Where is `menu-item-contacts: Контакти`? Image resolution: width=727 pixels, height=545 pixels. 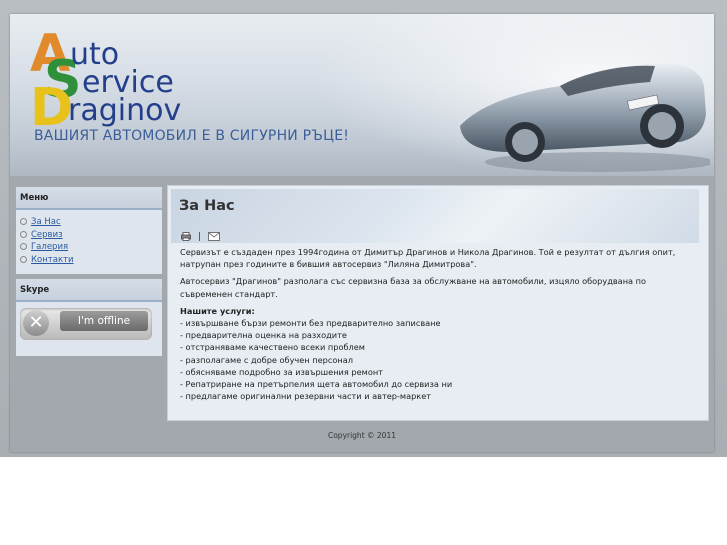
menu-item-contacts: Контакти is located at coordinates (91, 260).